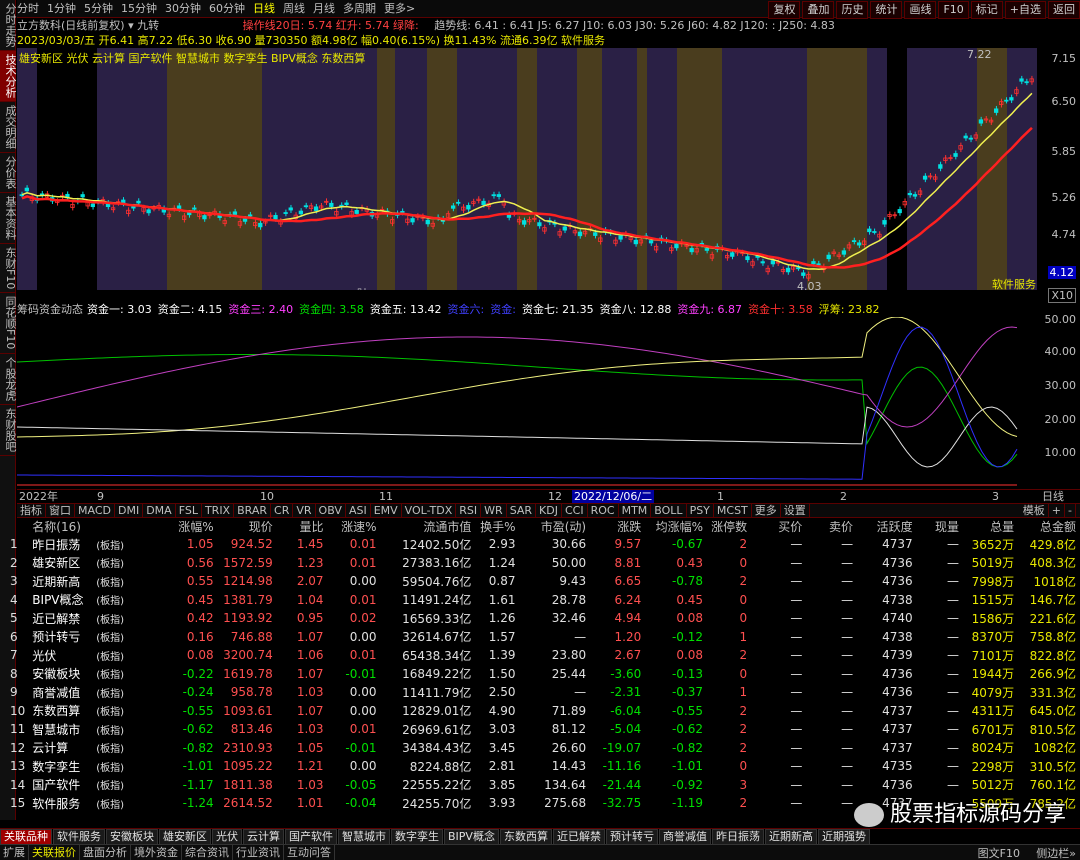 This screenshot has width=1080, height=860. What do you see at coordinates (54, 852) in the screenshot?
I see `bottom-tab-1: 关联报价` at bounding box center [54, 852].